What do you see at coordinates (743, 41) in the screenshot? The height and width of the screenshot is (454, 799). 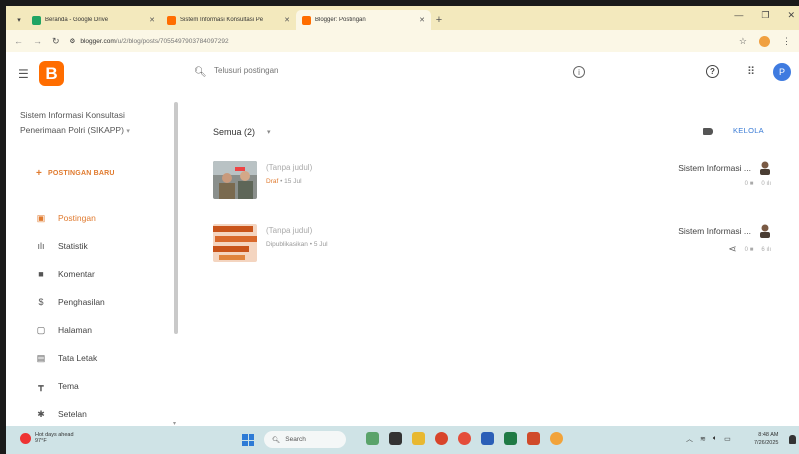 I see `bookmark-star-icon: ☆` at bounding box center [743, 41].